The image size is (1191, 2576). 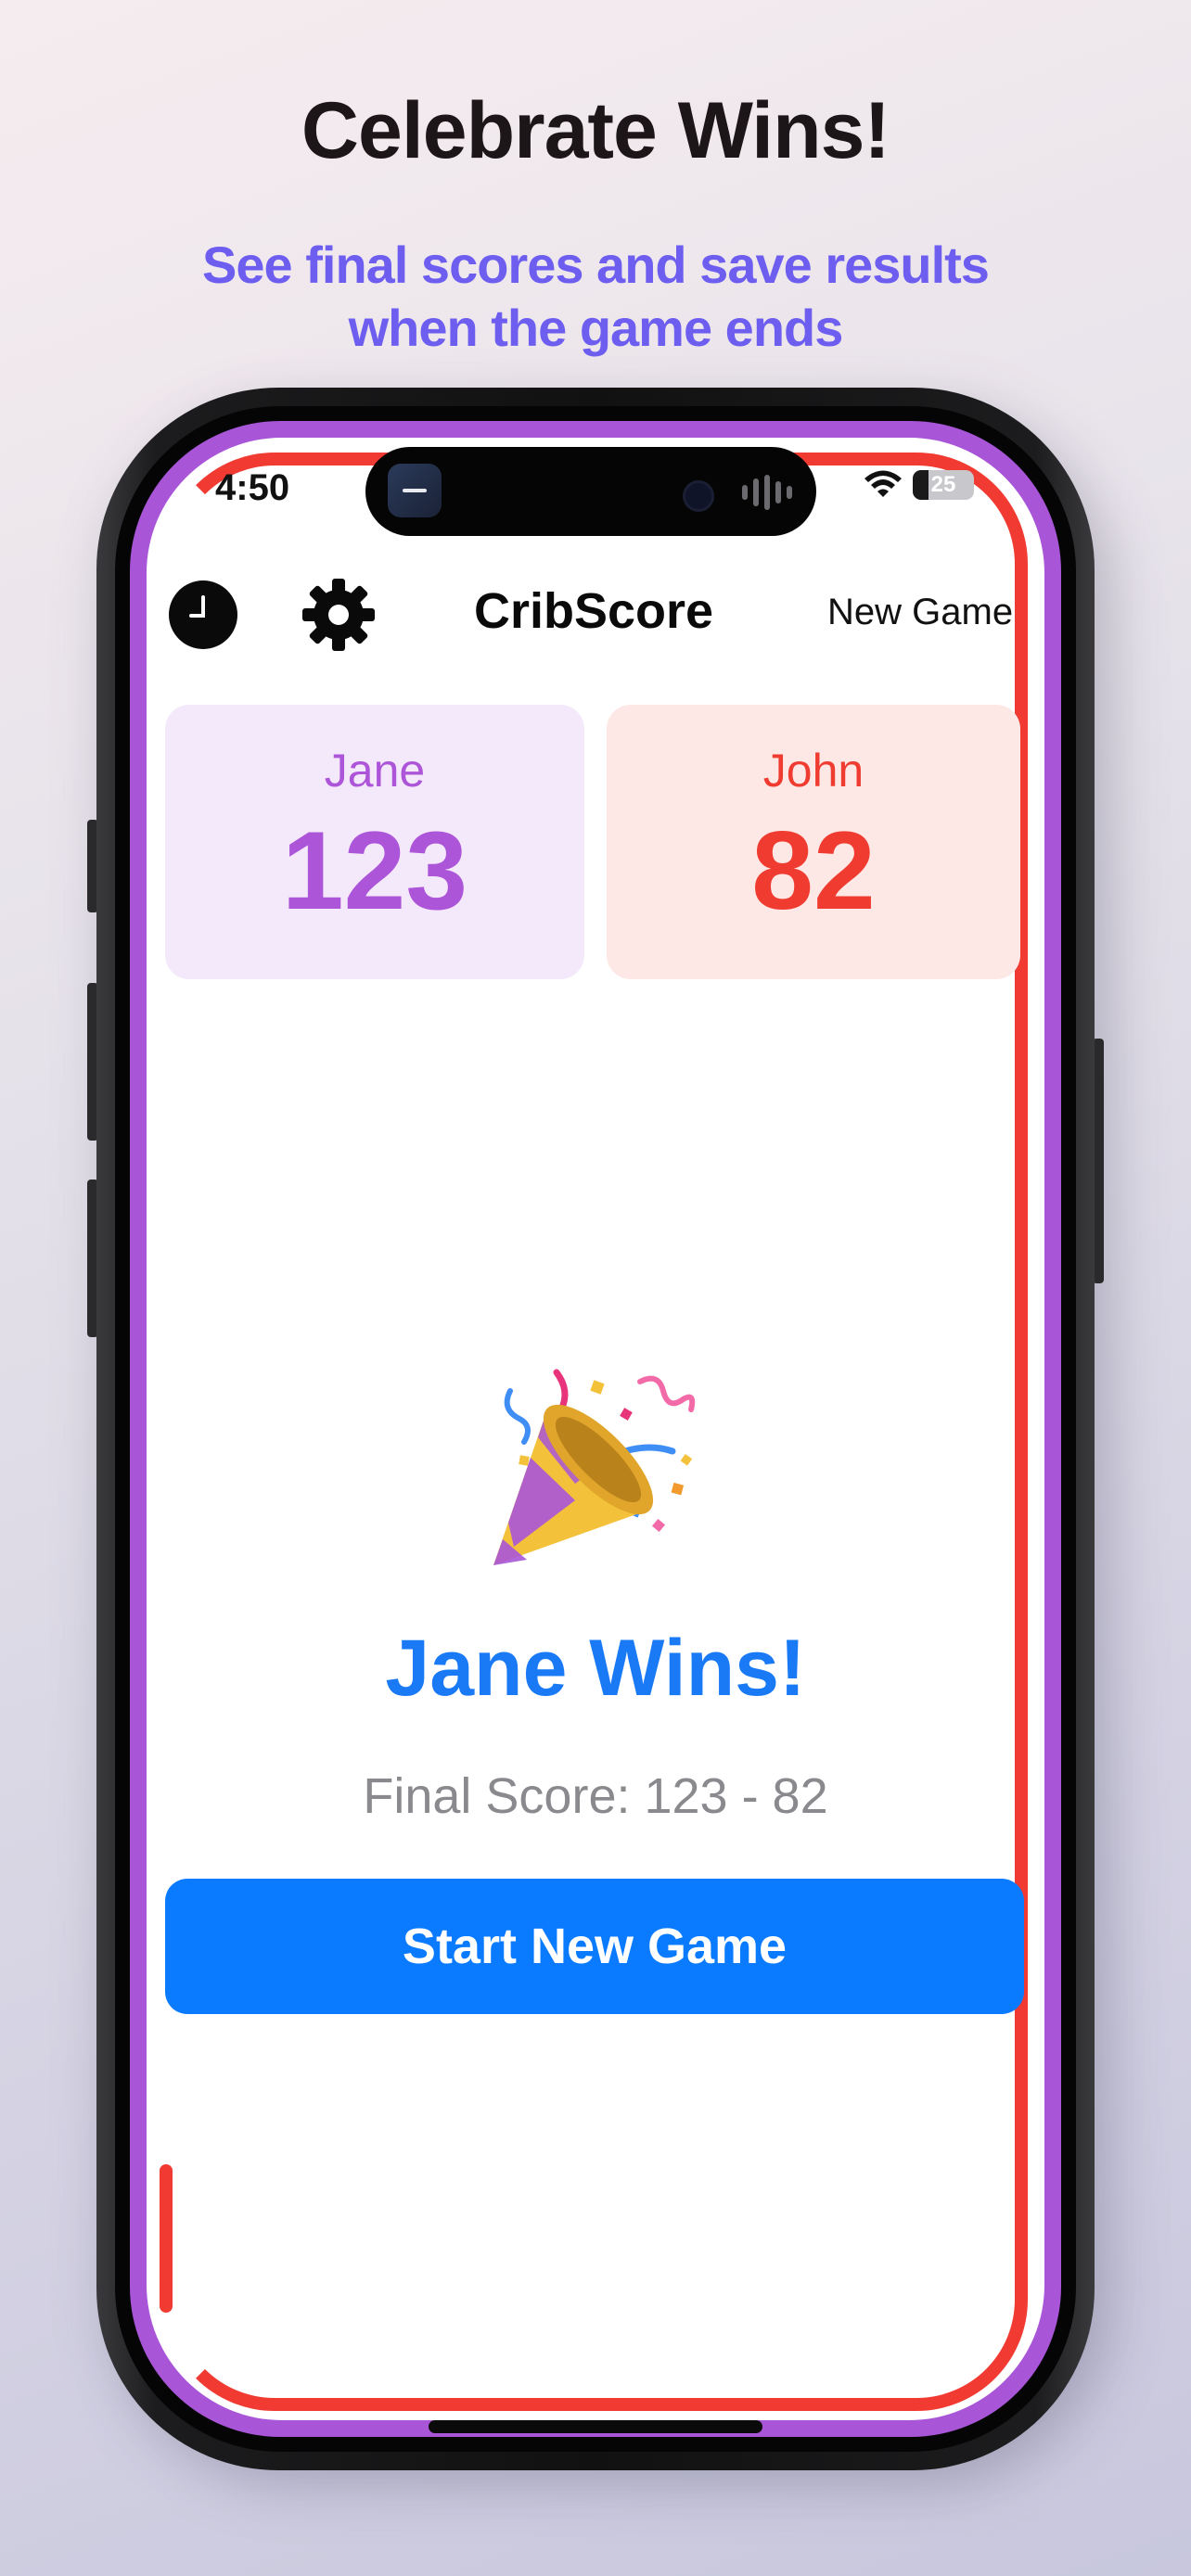 What do you see at coordinates (883, 483) in the screenshot?
I see `wifi-icon` at bounding box center [883, 483].